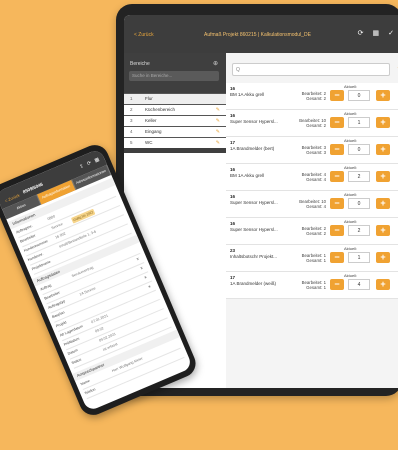 This screenshot has width=398, height=450. What do you see at coordinates (311, 69) in the screenshot?
I see `search-input: Q` at bounding box center [311, 69].